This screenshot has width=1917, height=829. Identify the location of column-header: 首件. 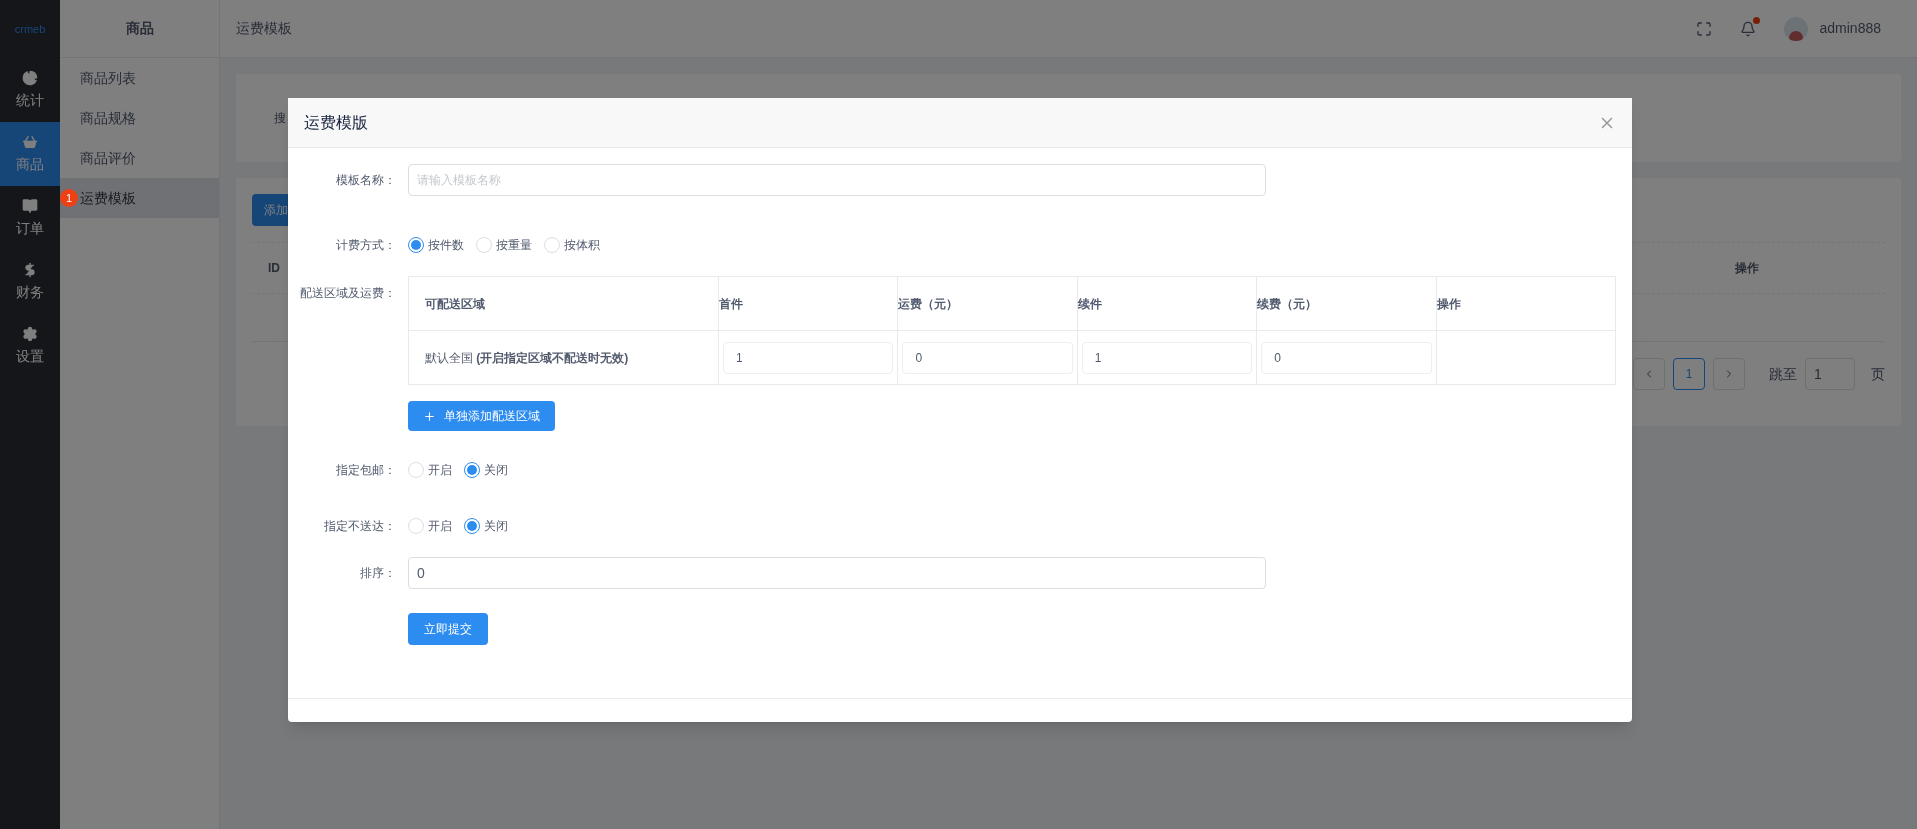
(808, 303).